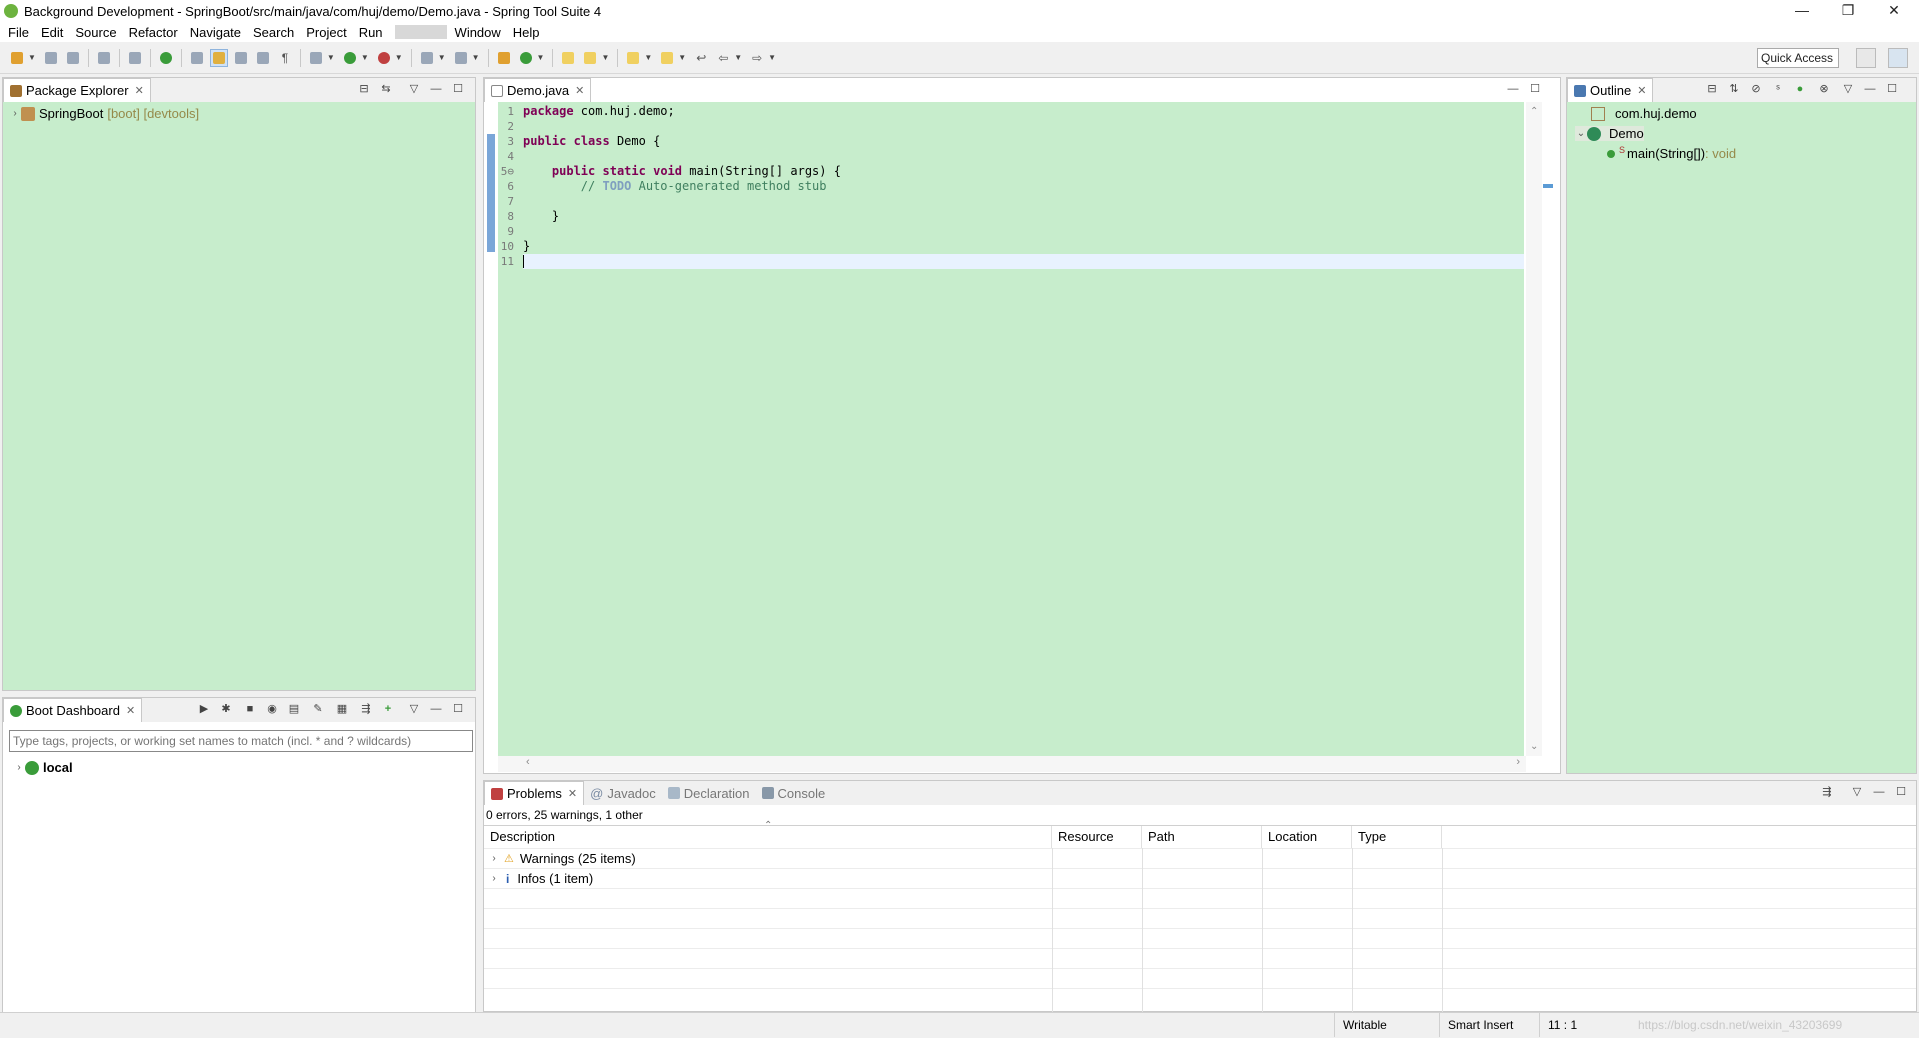 The width and height of the screenshot is (1919, 1038). What do you see at coordinates (1756, 89) in the screenshot?
I see `hide-fields-icon: ⊘` at bounding box center [1756, 89].